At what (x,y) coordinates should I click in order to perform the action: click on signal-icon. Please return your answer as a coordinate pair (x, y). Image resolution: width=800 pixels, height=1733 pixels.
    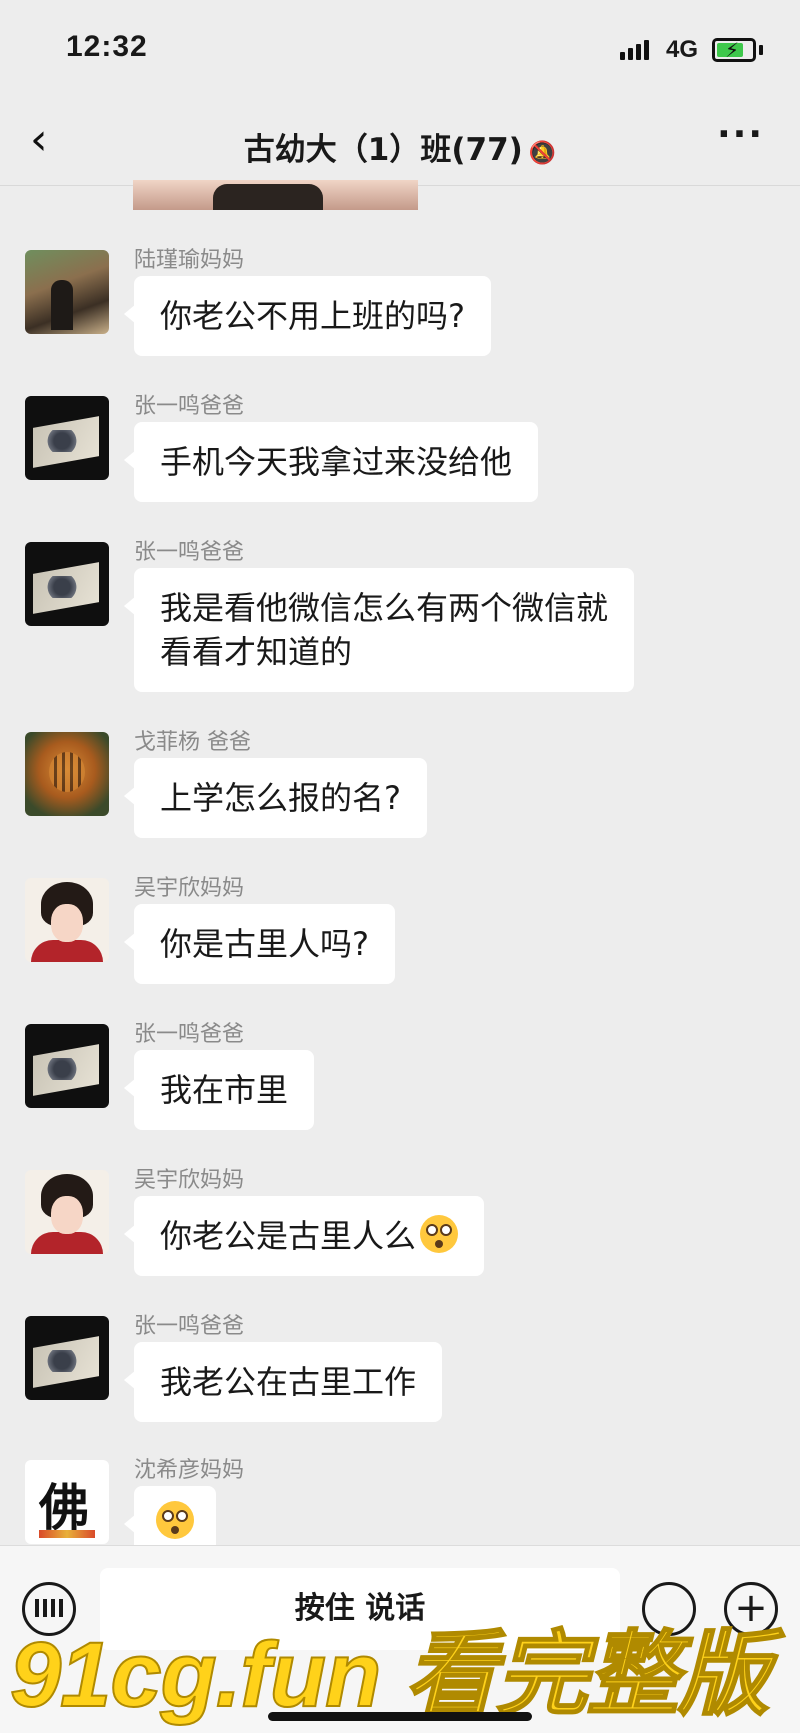
    Looking at the image, I should click on (634, 50).